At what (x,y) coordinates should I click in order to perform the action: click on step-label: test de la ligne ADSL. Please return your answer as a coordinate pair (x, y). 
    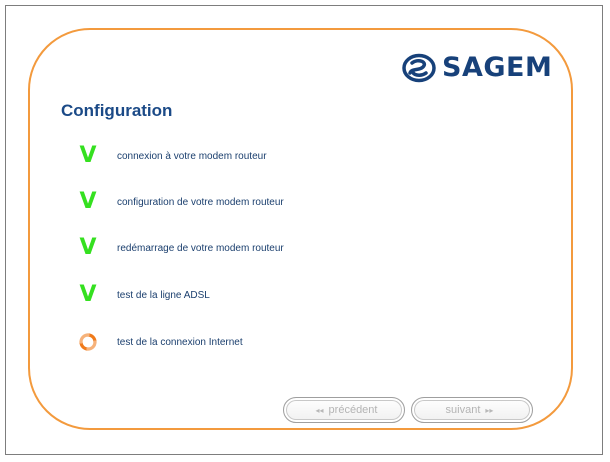
    Looking at the image, I should click on (163, 295).